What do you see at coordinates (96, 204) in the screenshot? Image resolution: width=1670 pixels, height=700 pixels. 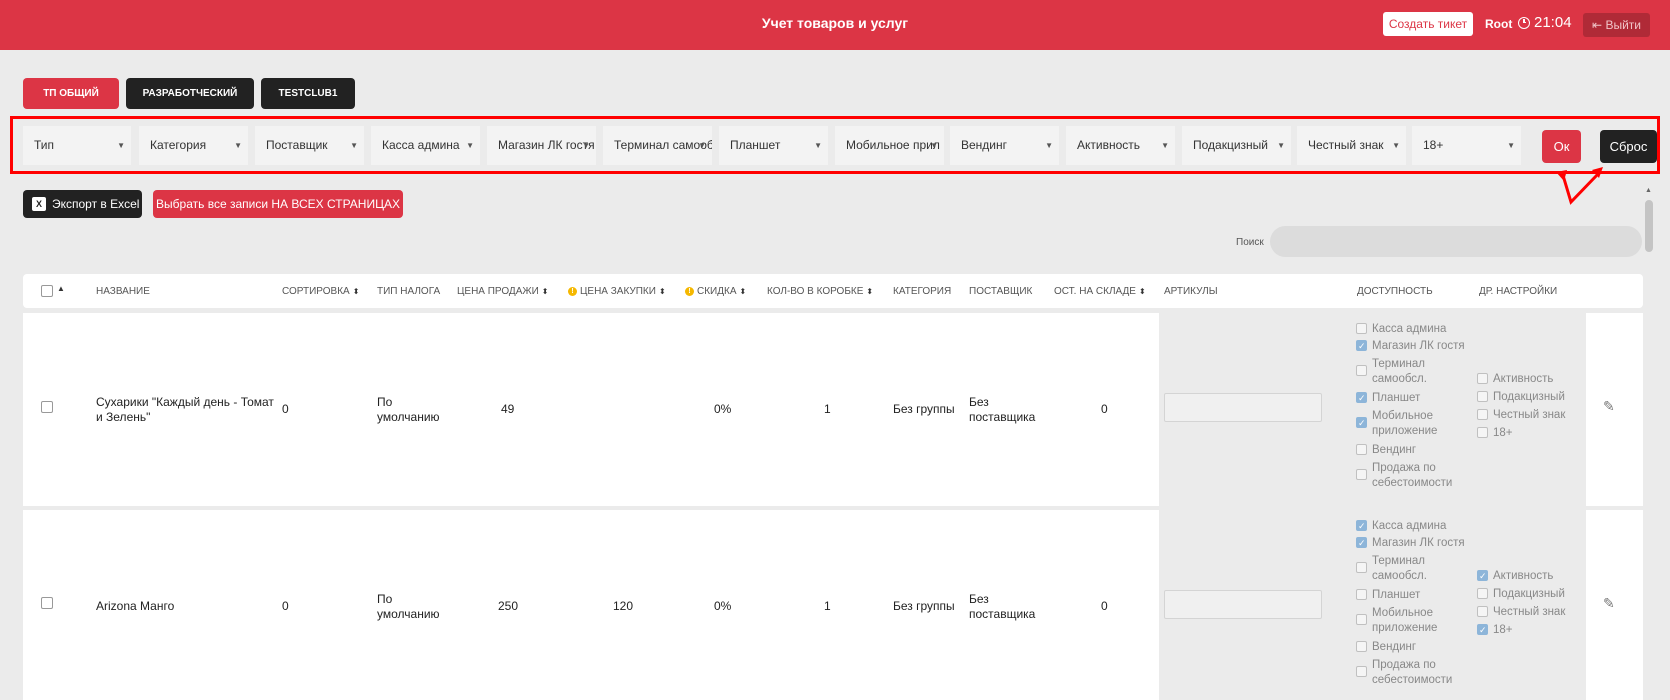 I see `export-excel-label: Экспорт в Excel` at bounding box center [96, 204].